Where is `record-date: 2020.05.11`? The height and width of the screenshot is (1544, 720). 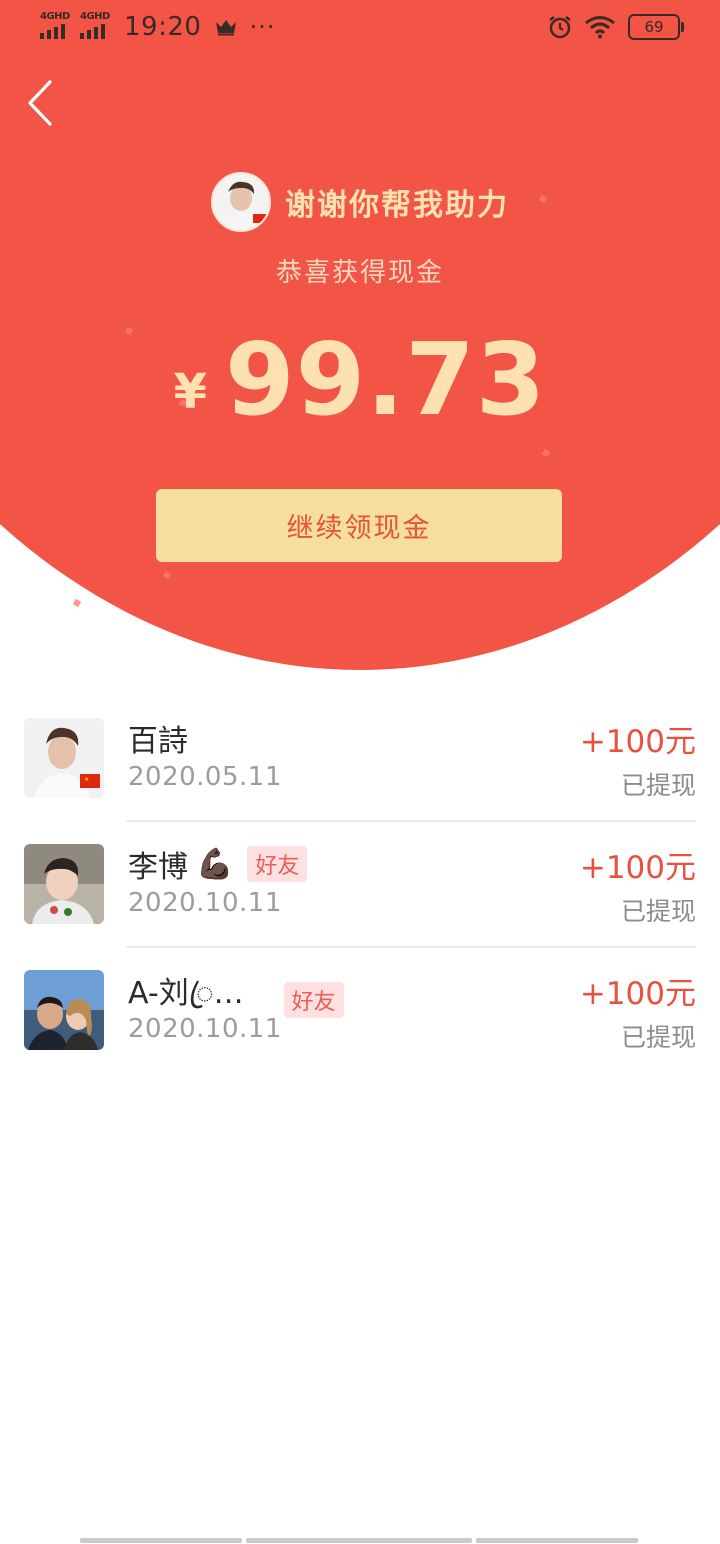 record-date: 2020.05.11 is located at coordinates (205, 777).